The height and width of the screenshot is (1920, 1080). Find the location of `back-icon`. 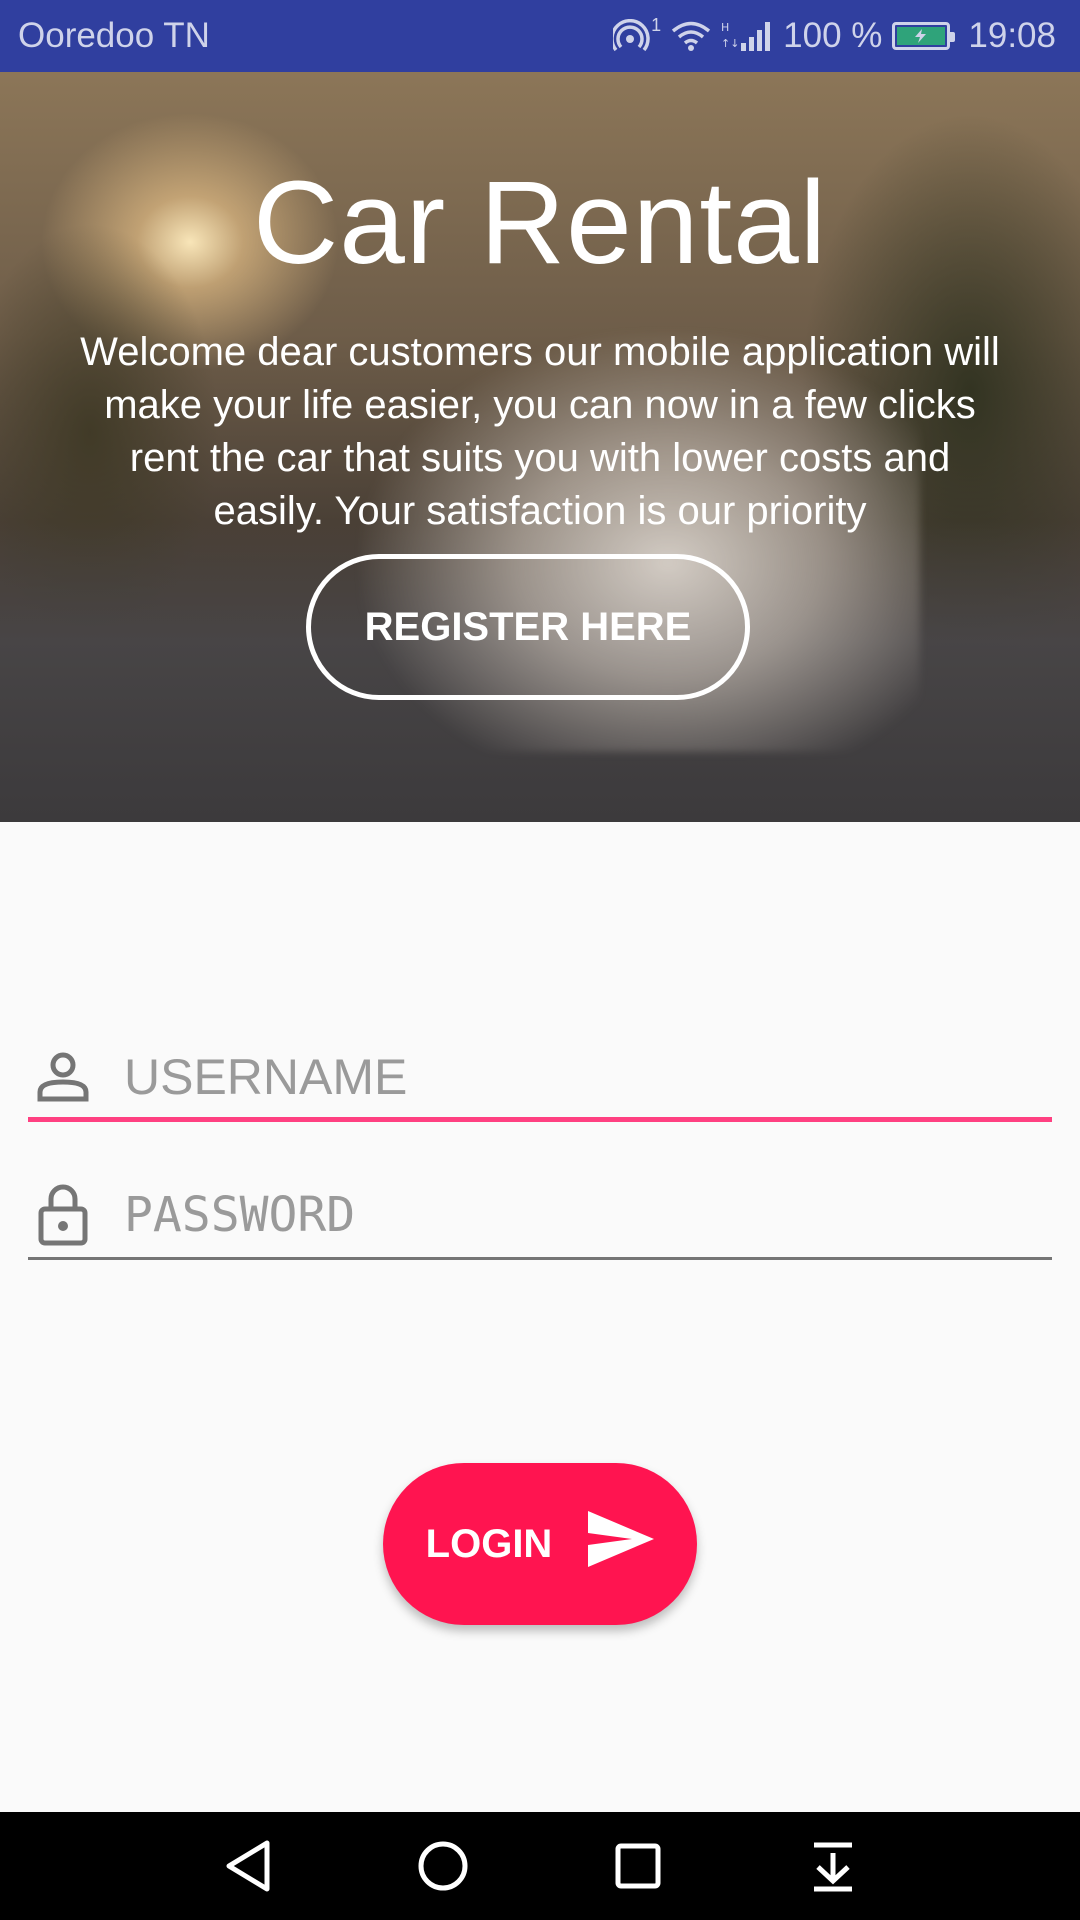

back-icon is located at coordinates (248, 1866).